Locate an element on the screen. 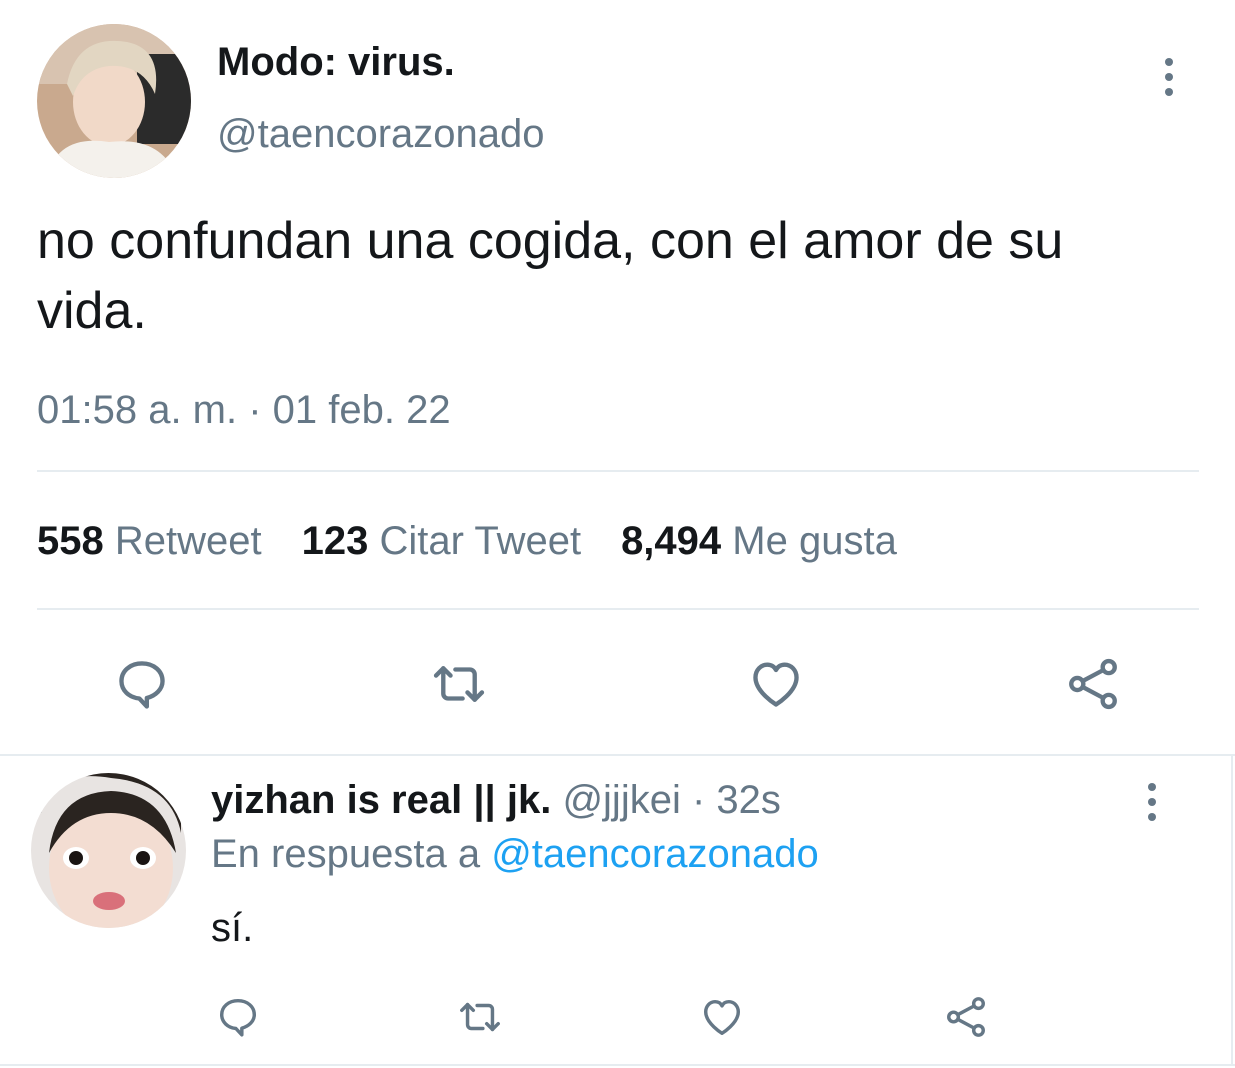 The width and height of the screenshot is (1235, 1068). reply-header: yizhan is real || jk. @jjjkei · 32s is located at coordinates (496, 800).